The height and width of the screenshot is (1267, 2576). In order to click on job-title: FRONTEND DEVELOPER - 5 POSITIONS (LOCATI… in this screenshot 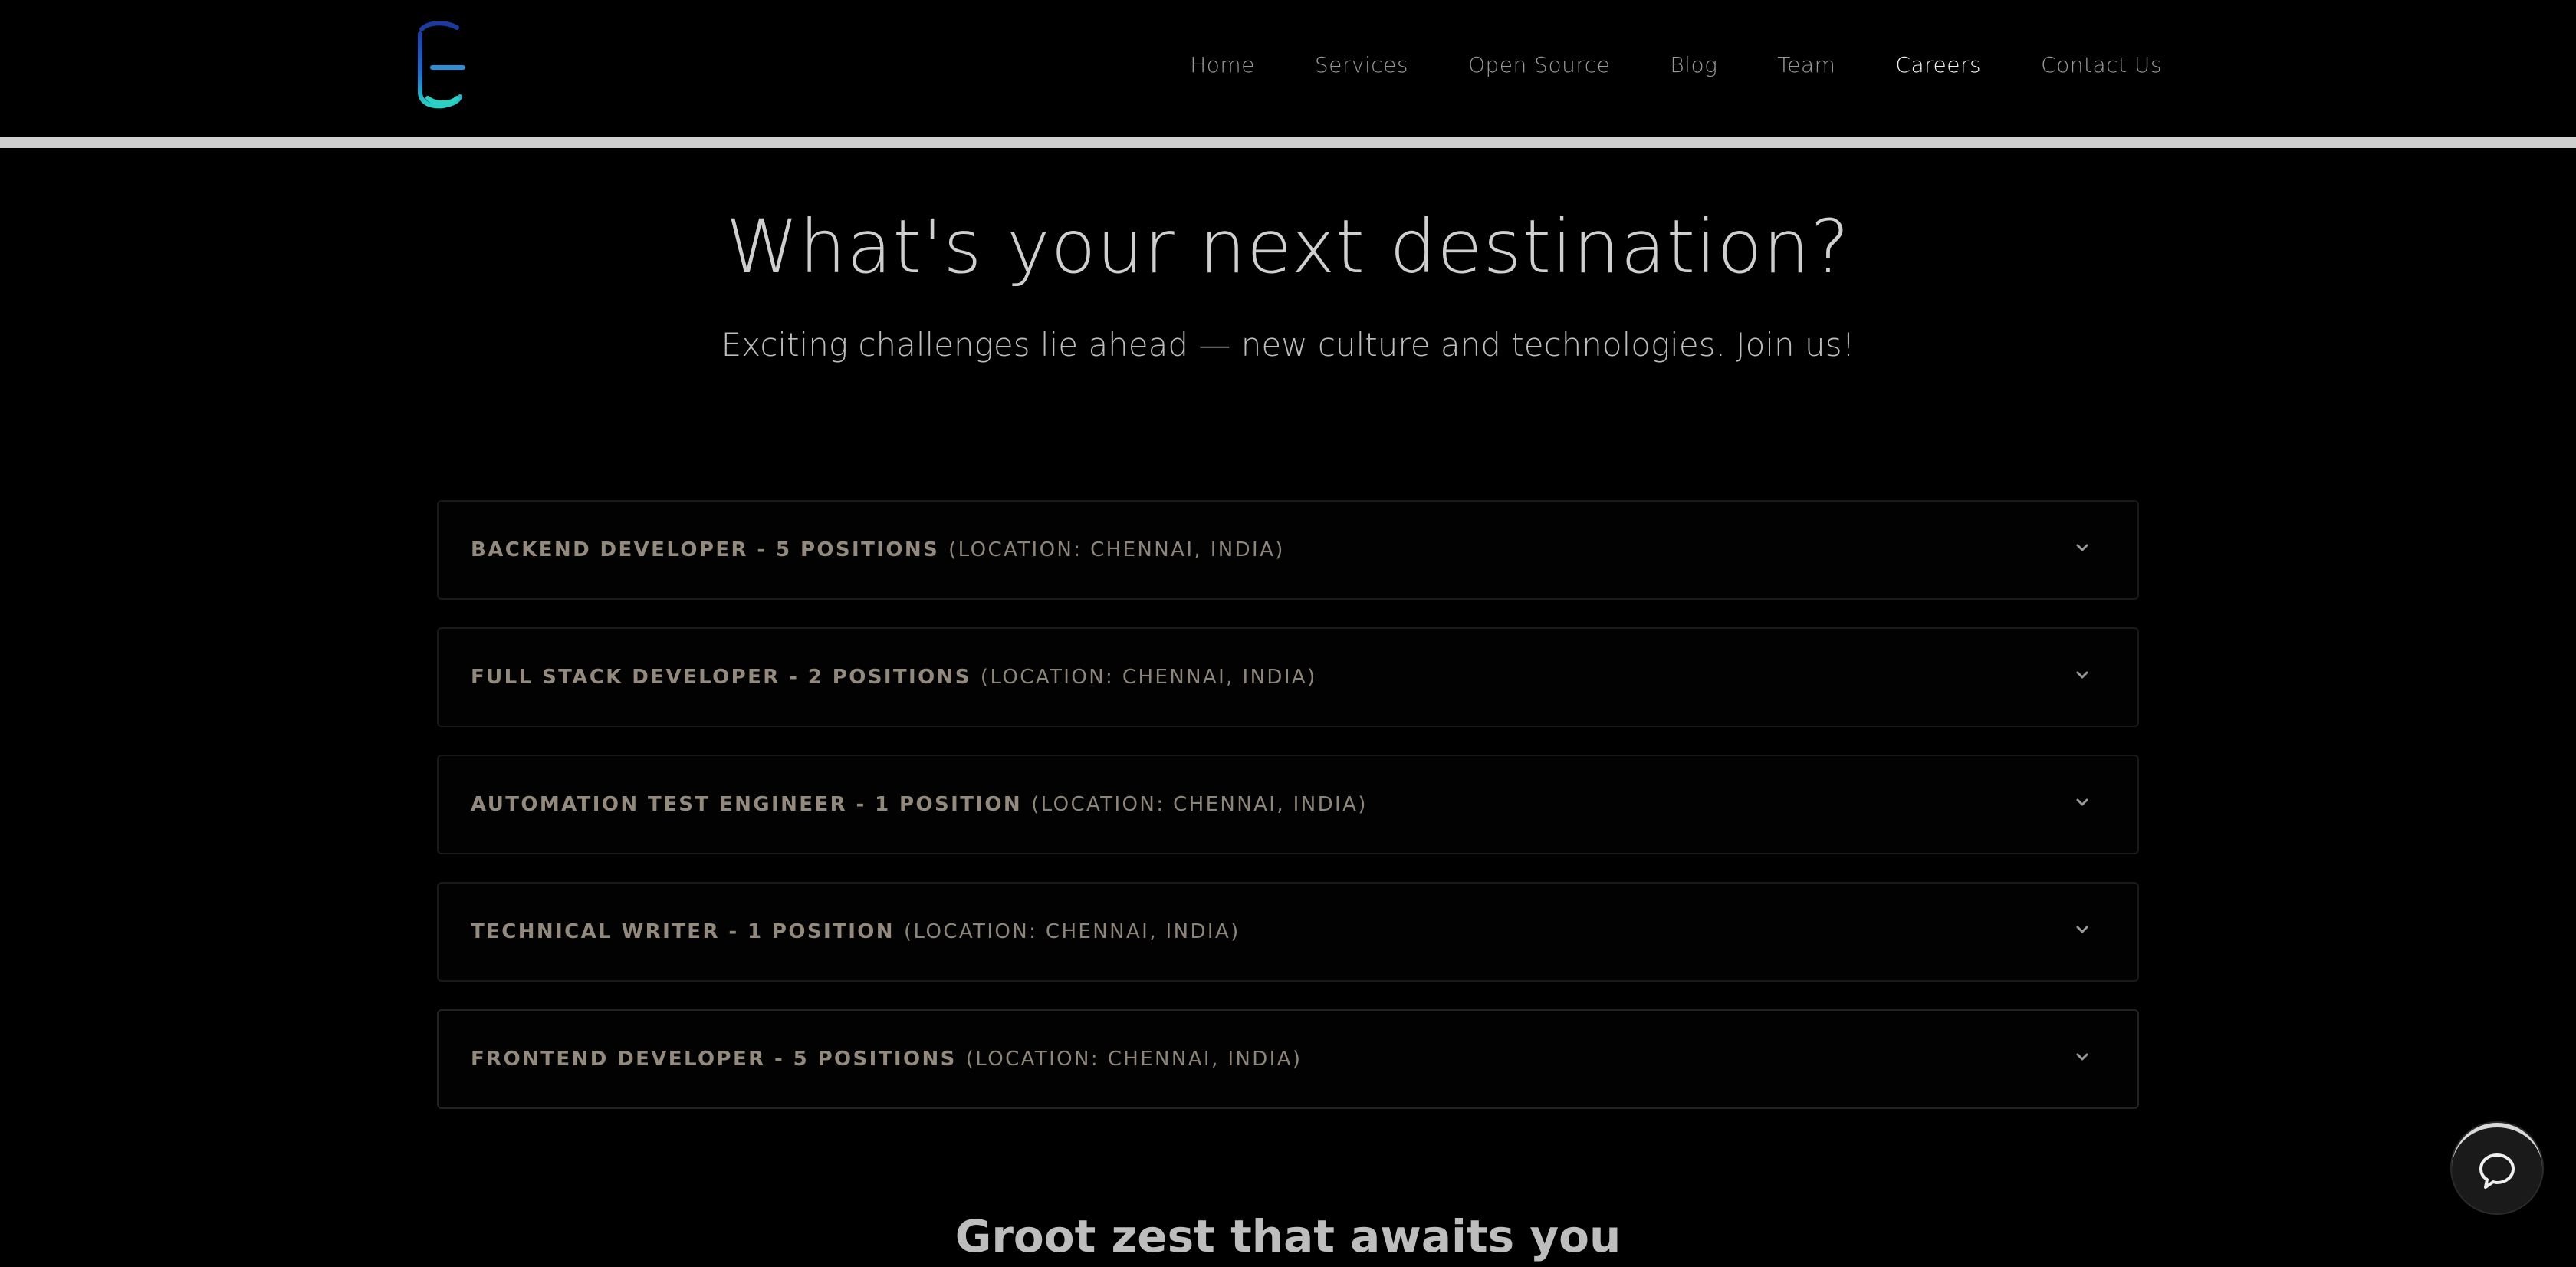, I will do `click(887, 1059)`.